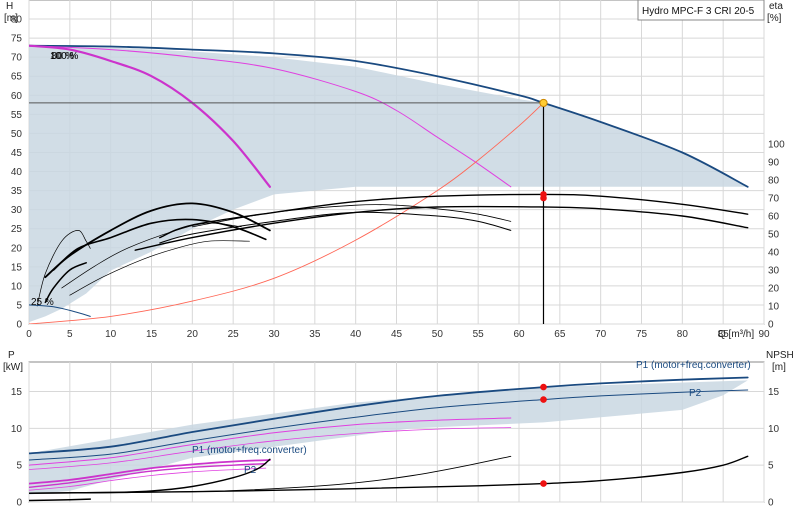 This screenshot has width=800, height=520. What do you see at coordinates (17, 210) in the screenshot?
I see `h-tick-30: 30` at bounding box center [17, 210].